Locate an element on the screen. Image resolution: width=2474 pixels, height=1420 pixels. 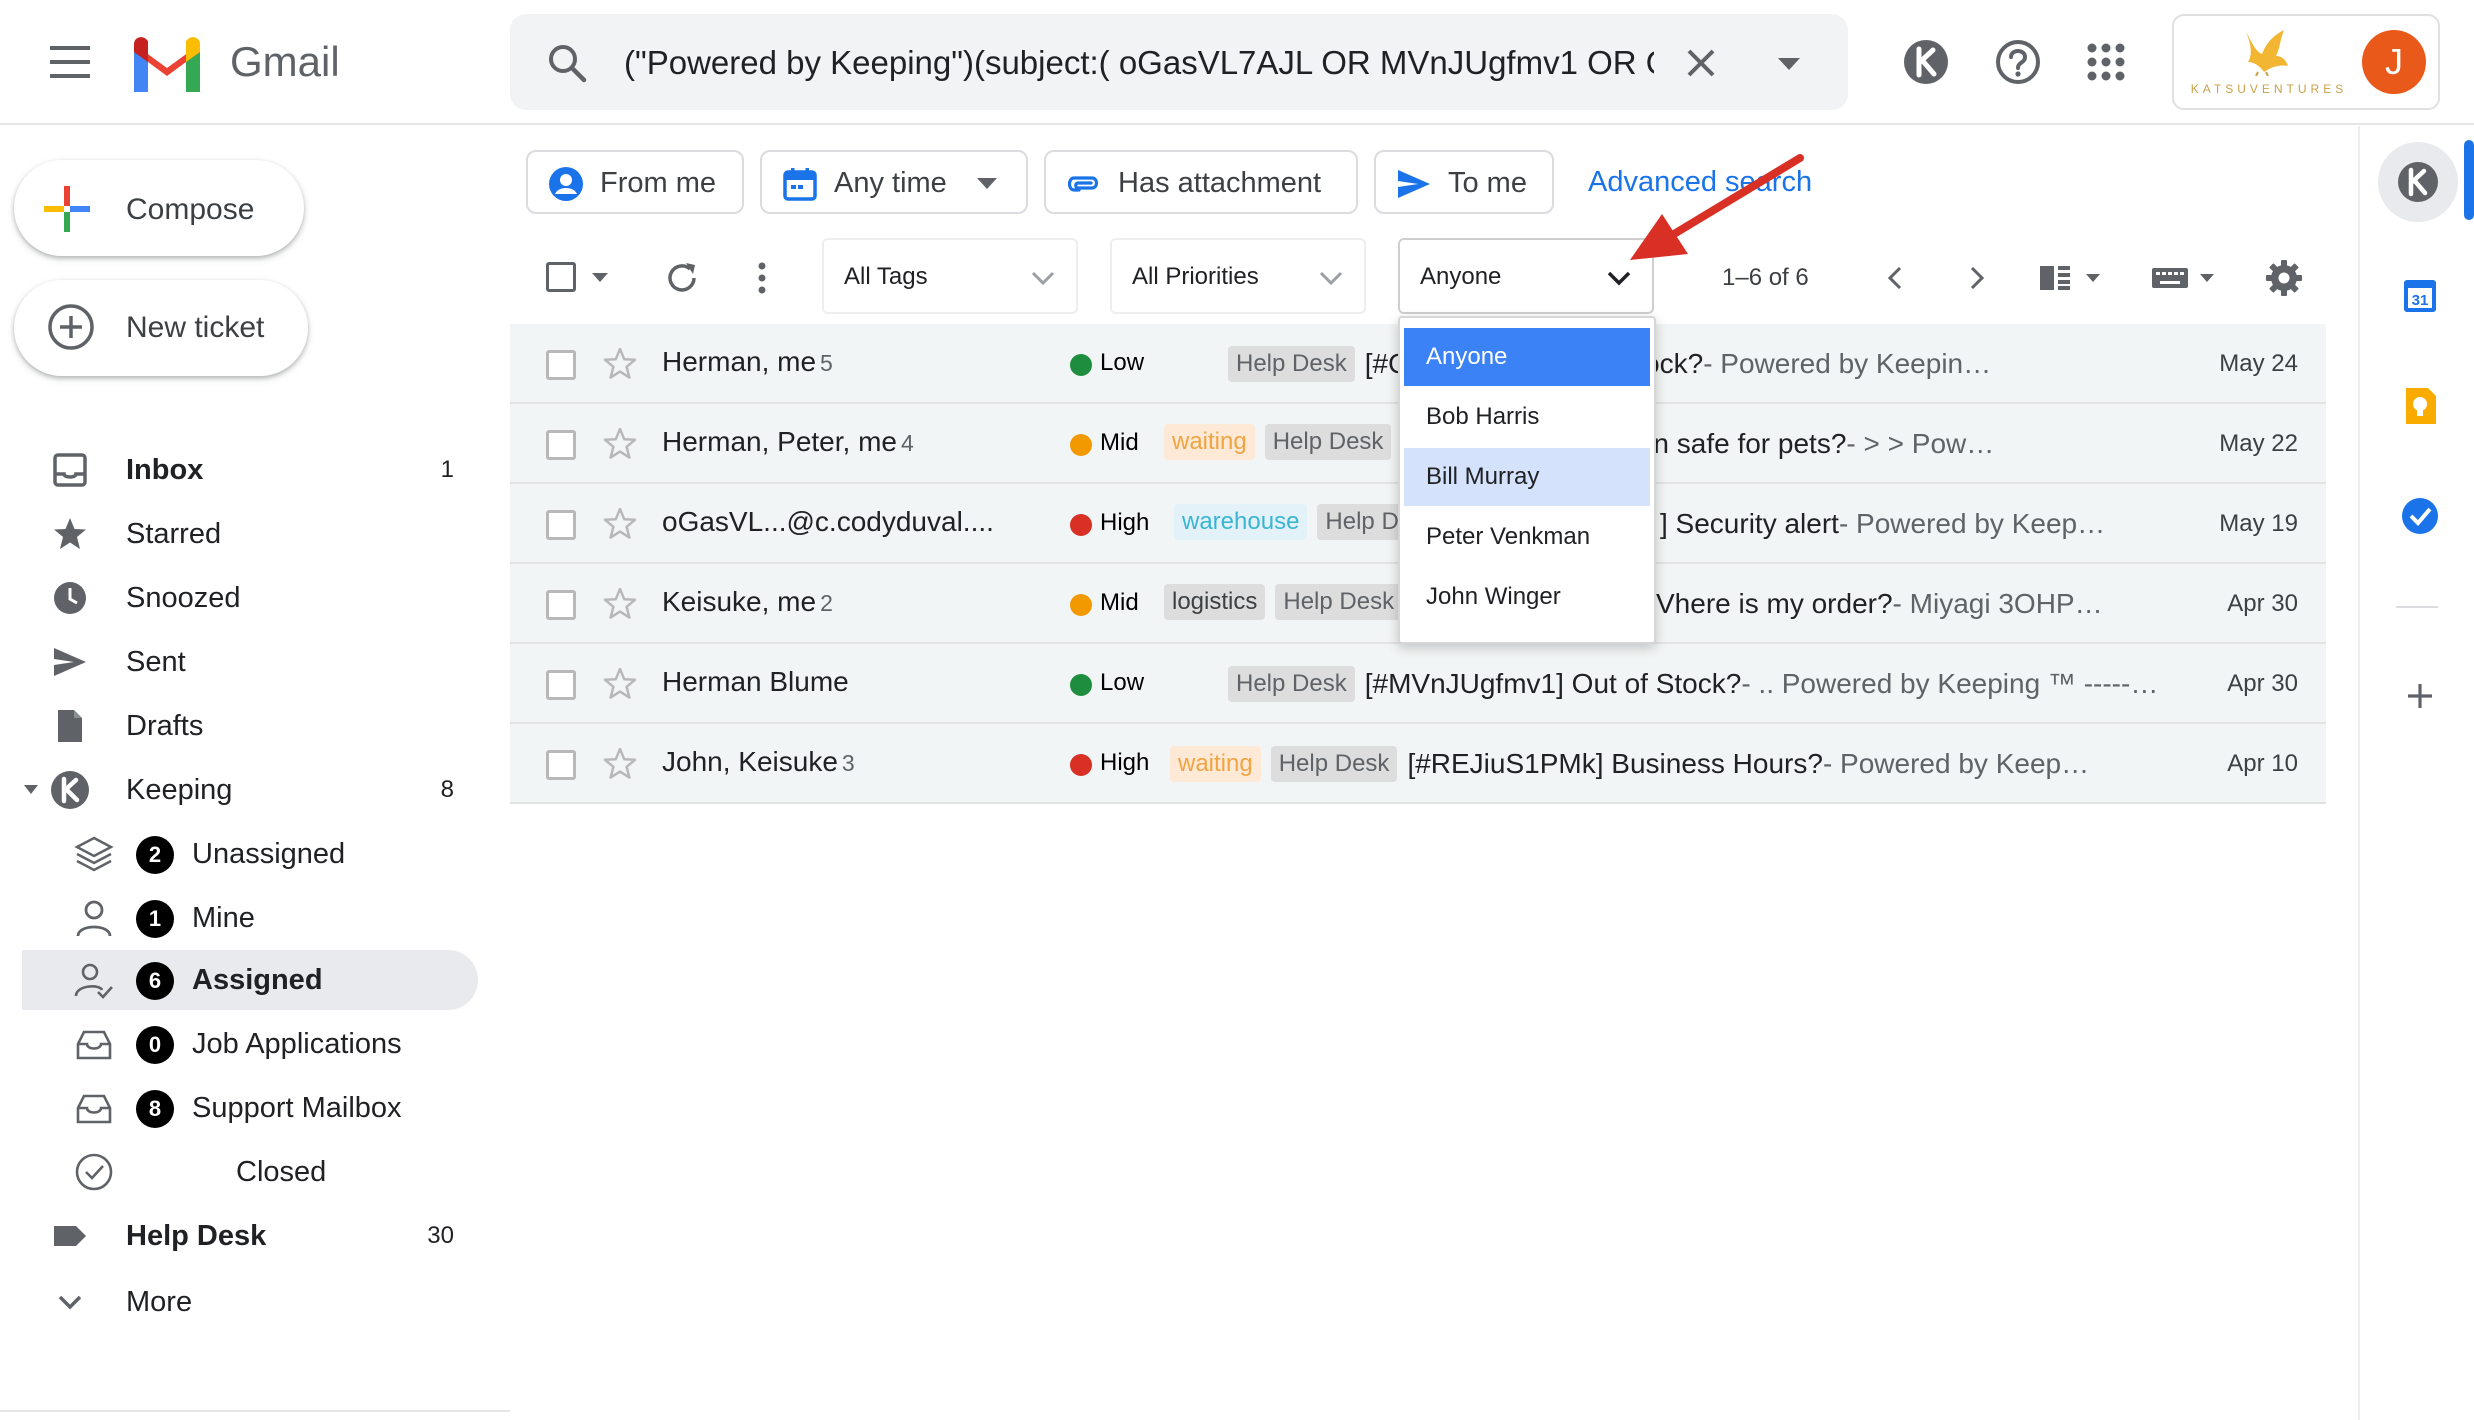
chevron-right-icon is located at coordinates (1976, 278).